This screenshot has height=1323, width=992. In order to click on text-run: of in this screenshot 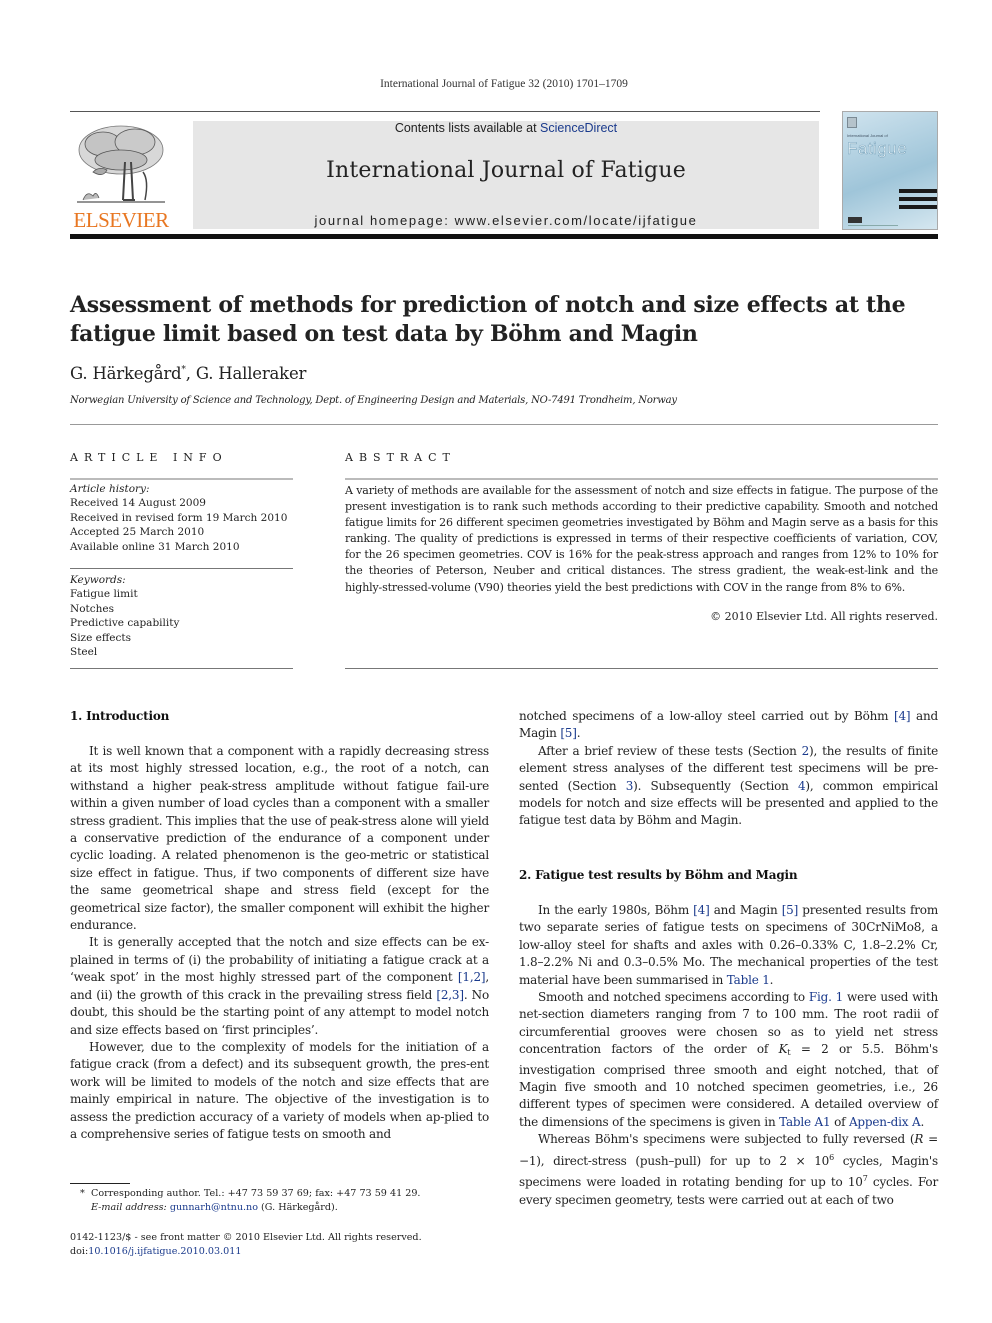, I will do `click(839, 1121)`.